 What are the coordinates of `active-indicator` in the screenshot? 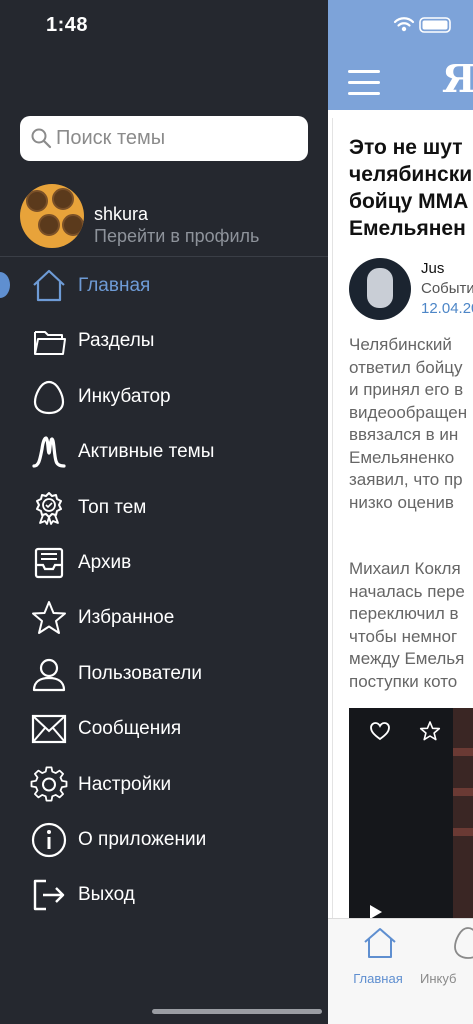 It's located at (5, 285).